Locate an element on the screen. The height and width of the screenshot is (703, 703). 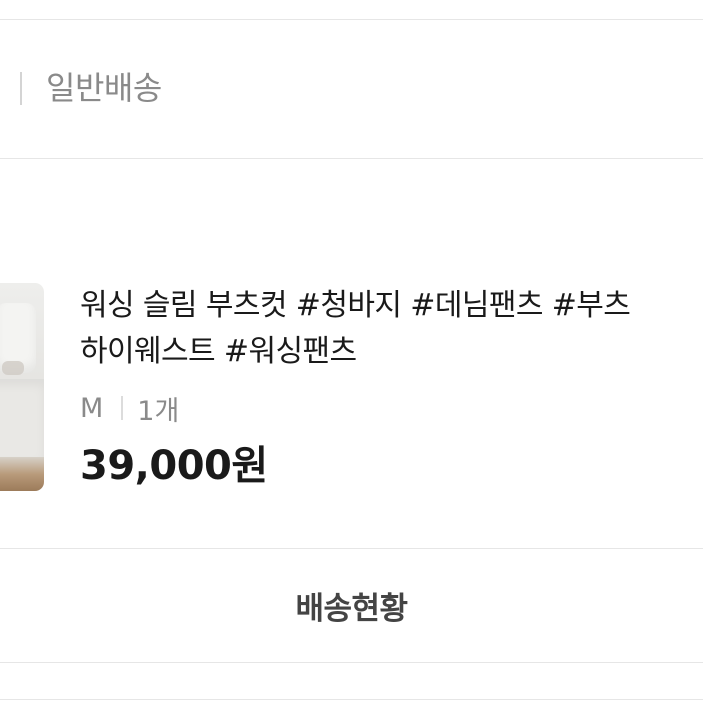
product-title-line-2: 하이웨스트 #워싱팬츠 is located at coordinates (218, 351).